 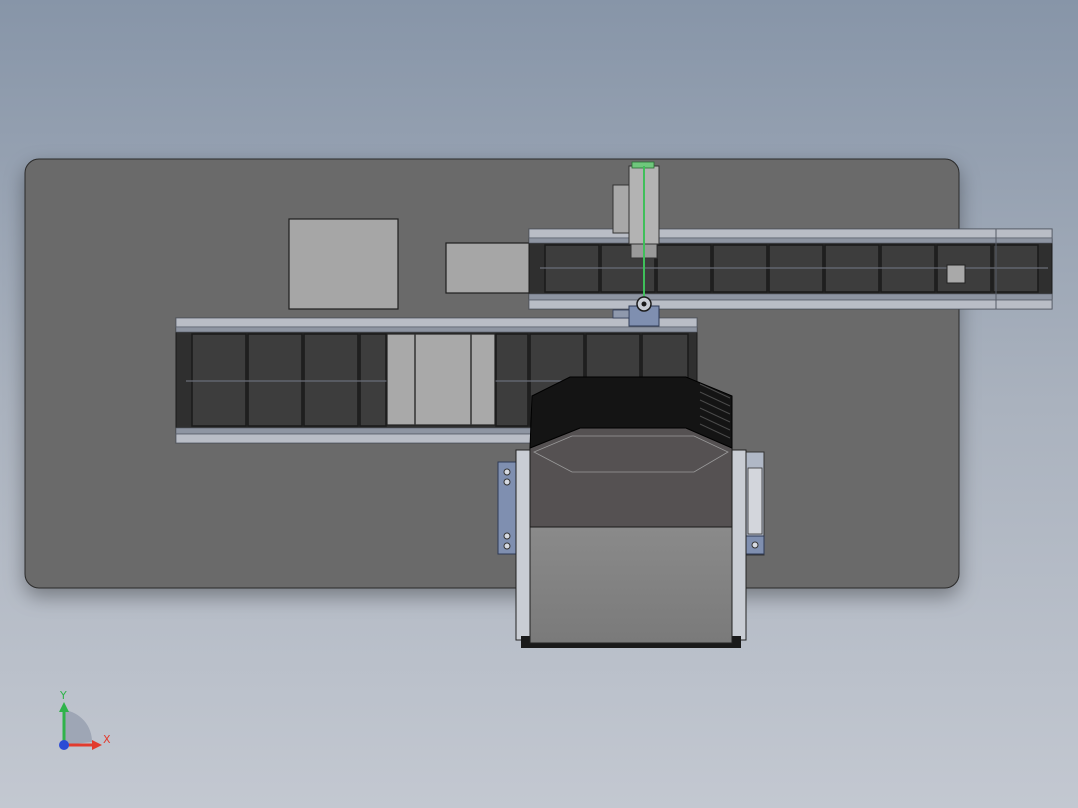 I want to click on gray-block-small, so click(x=489, y=268).